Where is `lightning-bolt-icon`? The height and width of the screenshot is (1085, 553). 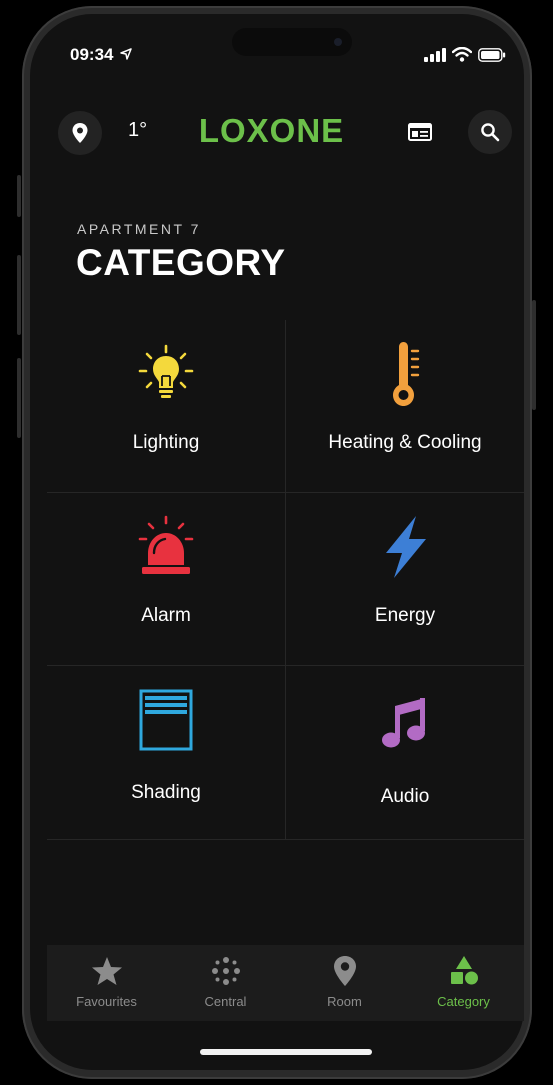 lightning-bolt-icon is located at coordinates (406, 547).